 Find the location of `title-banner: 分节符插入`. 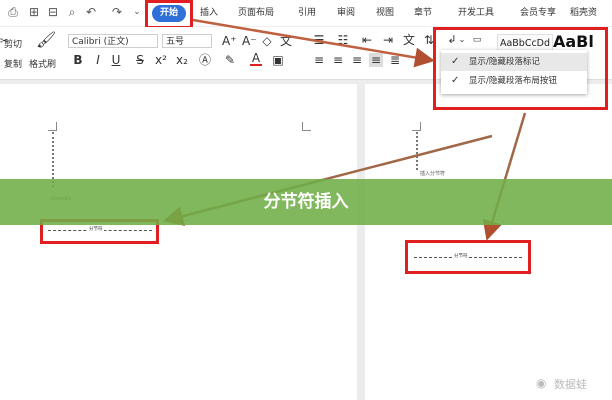

title-banner: 分节符插入 is located at coordinates (306, 202).